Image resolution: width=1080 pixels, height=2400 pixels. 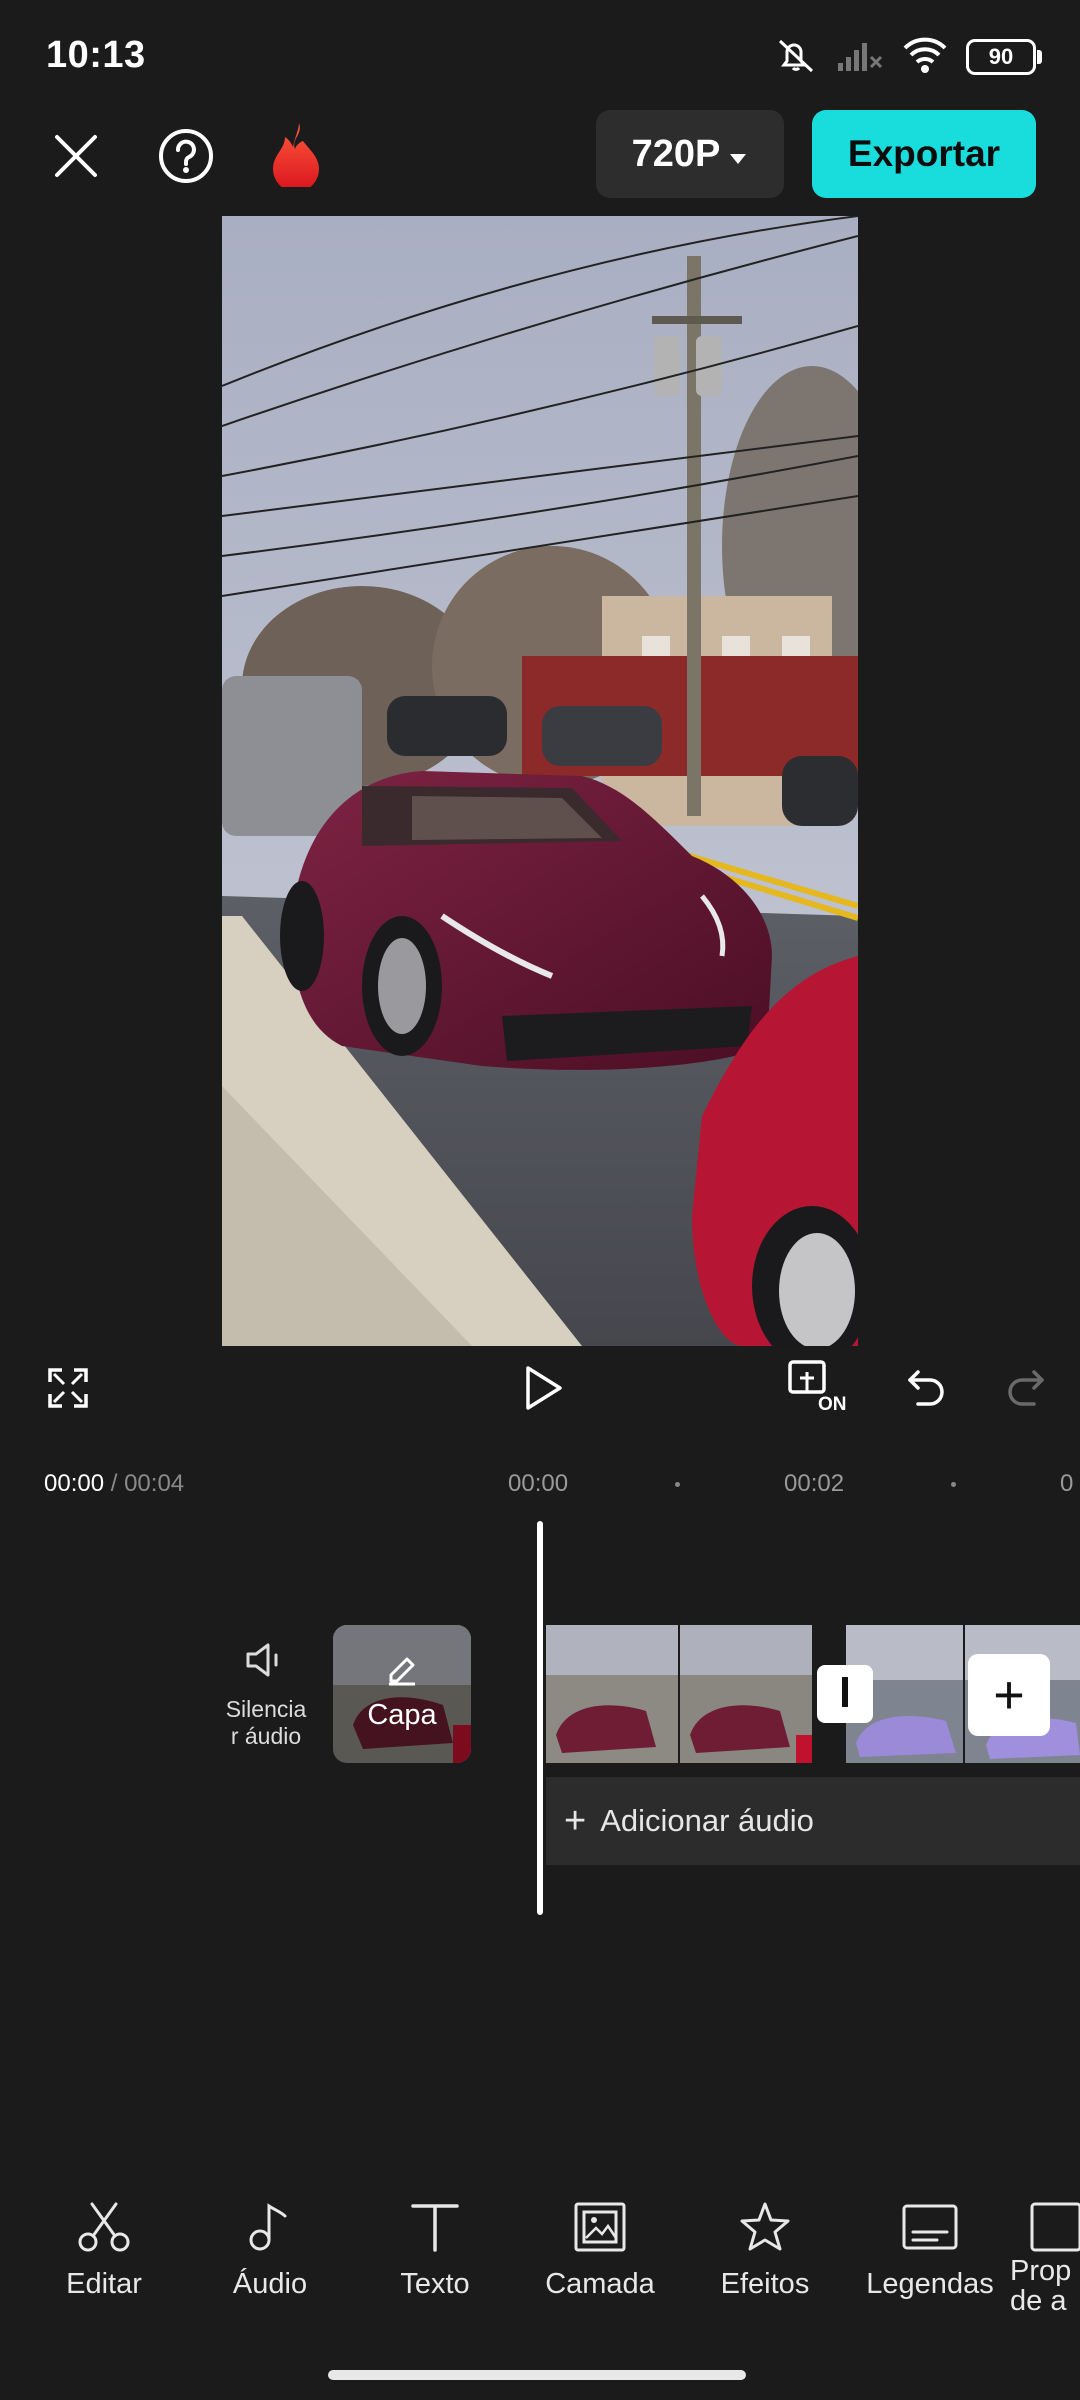 What do you see at coordinates (1001, 56) in the screenshot?
I see `battery-level: 90` at bounding box center [1001, 56].